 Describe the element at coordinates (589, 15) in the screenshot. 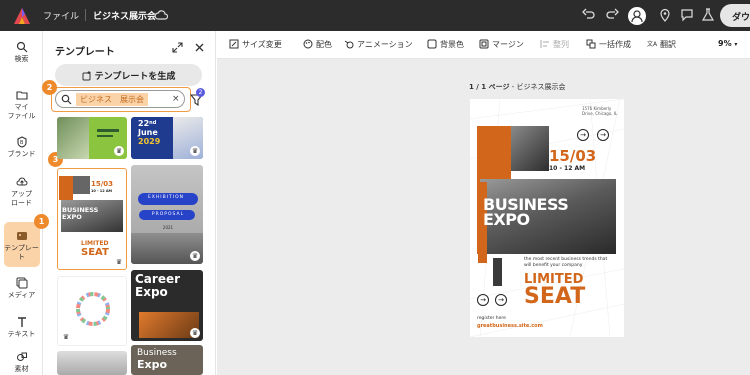

I see `undo-icon` at that location.